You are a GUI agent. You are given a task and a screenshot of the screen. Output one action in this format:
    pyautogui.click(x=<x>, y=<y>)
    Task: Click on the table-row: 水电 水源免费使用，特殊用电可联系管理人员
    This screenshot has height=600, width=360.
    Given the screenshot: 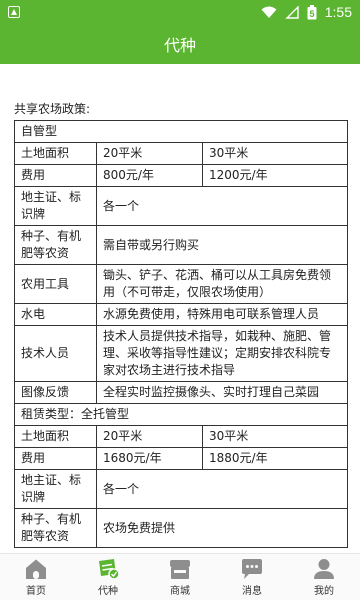 What is the action you would take?
    pyautogui.click(x=181, y=314)
    